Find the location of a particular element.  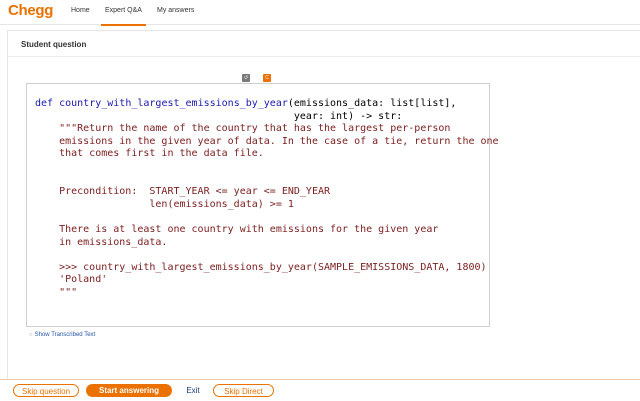

divider is located at coordinates (324, 56).